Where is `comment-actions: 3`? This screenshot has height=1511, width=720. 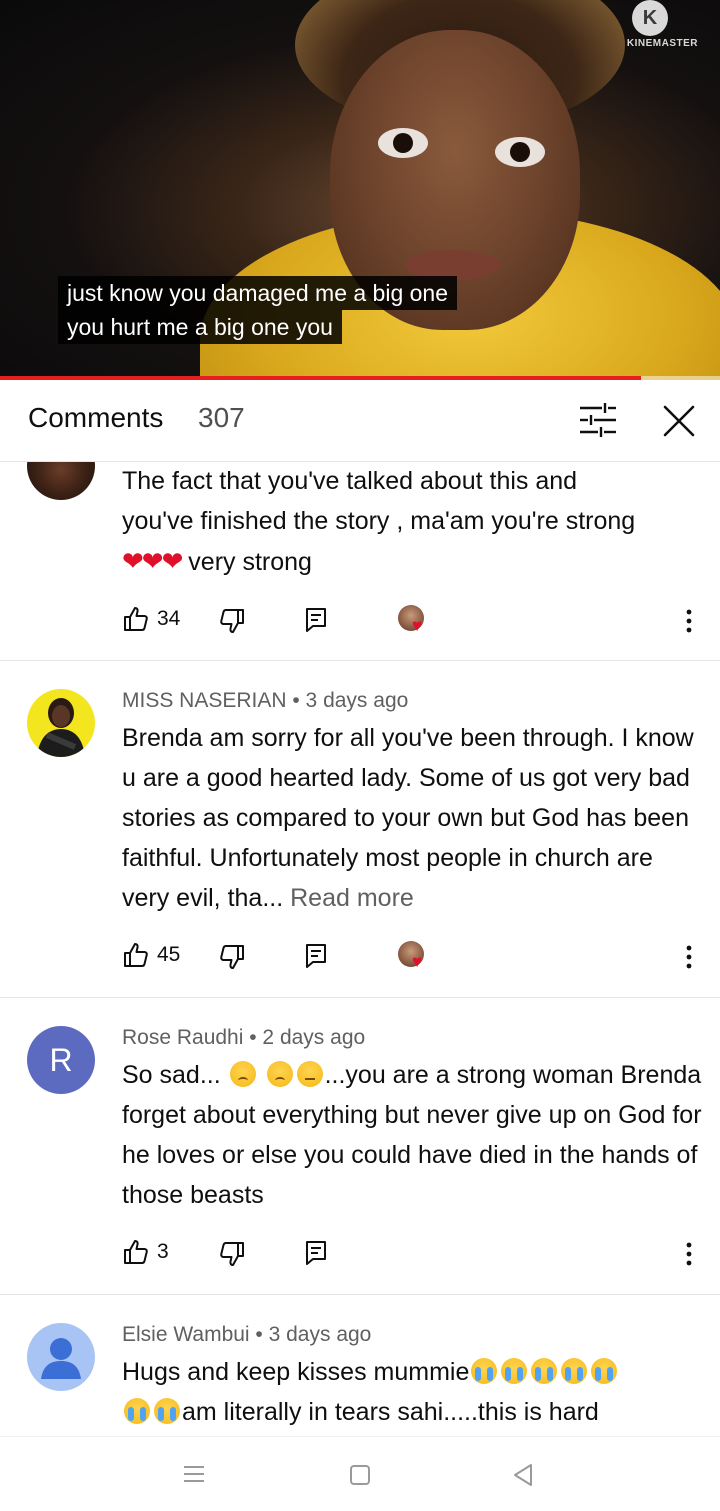 comment-actions: 3 is located at coordinates (412, 1253).